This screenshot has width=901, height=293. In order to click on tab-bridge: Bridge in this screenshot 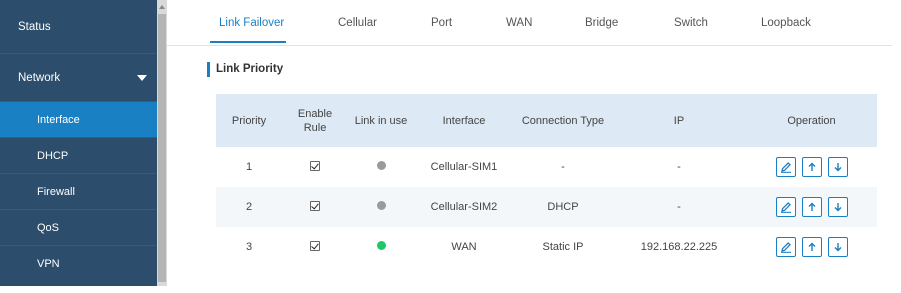, I will do `click(601, 23)`.